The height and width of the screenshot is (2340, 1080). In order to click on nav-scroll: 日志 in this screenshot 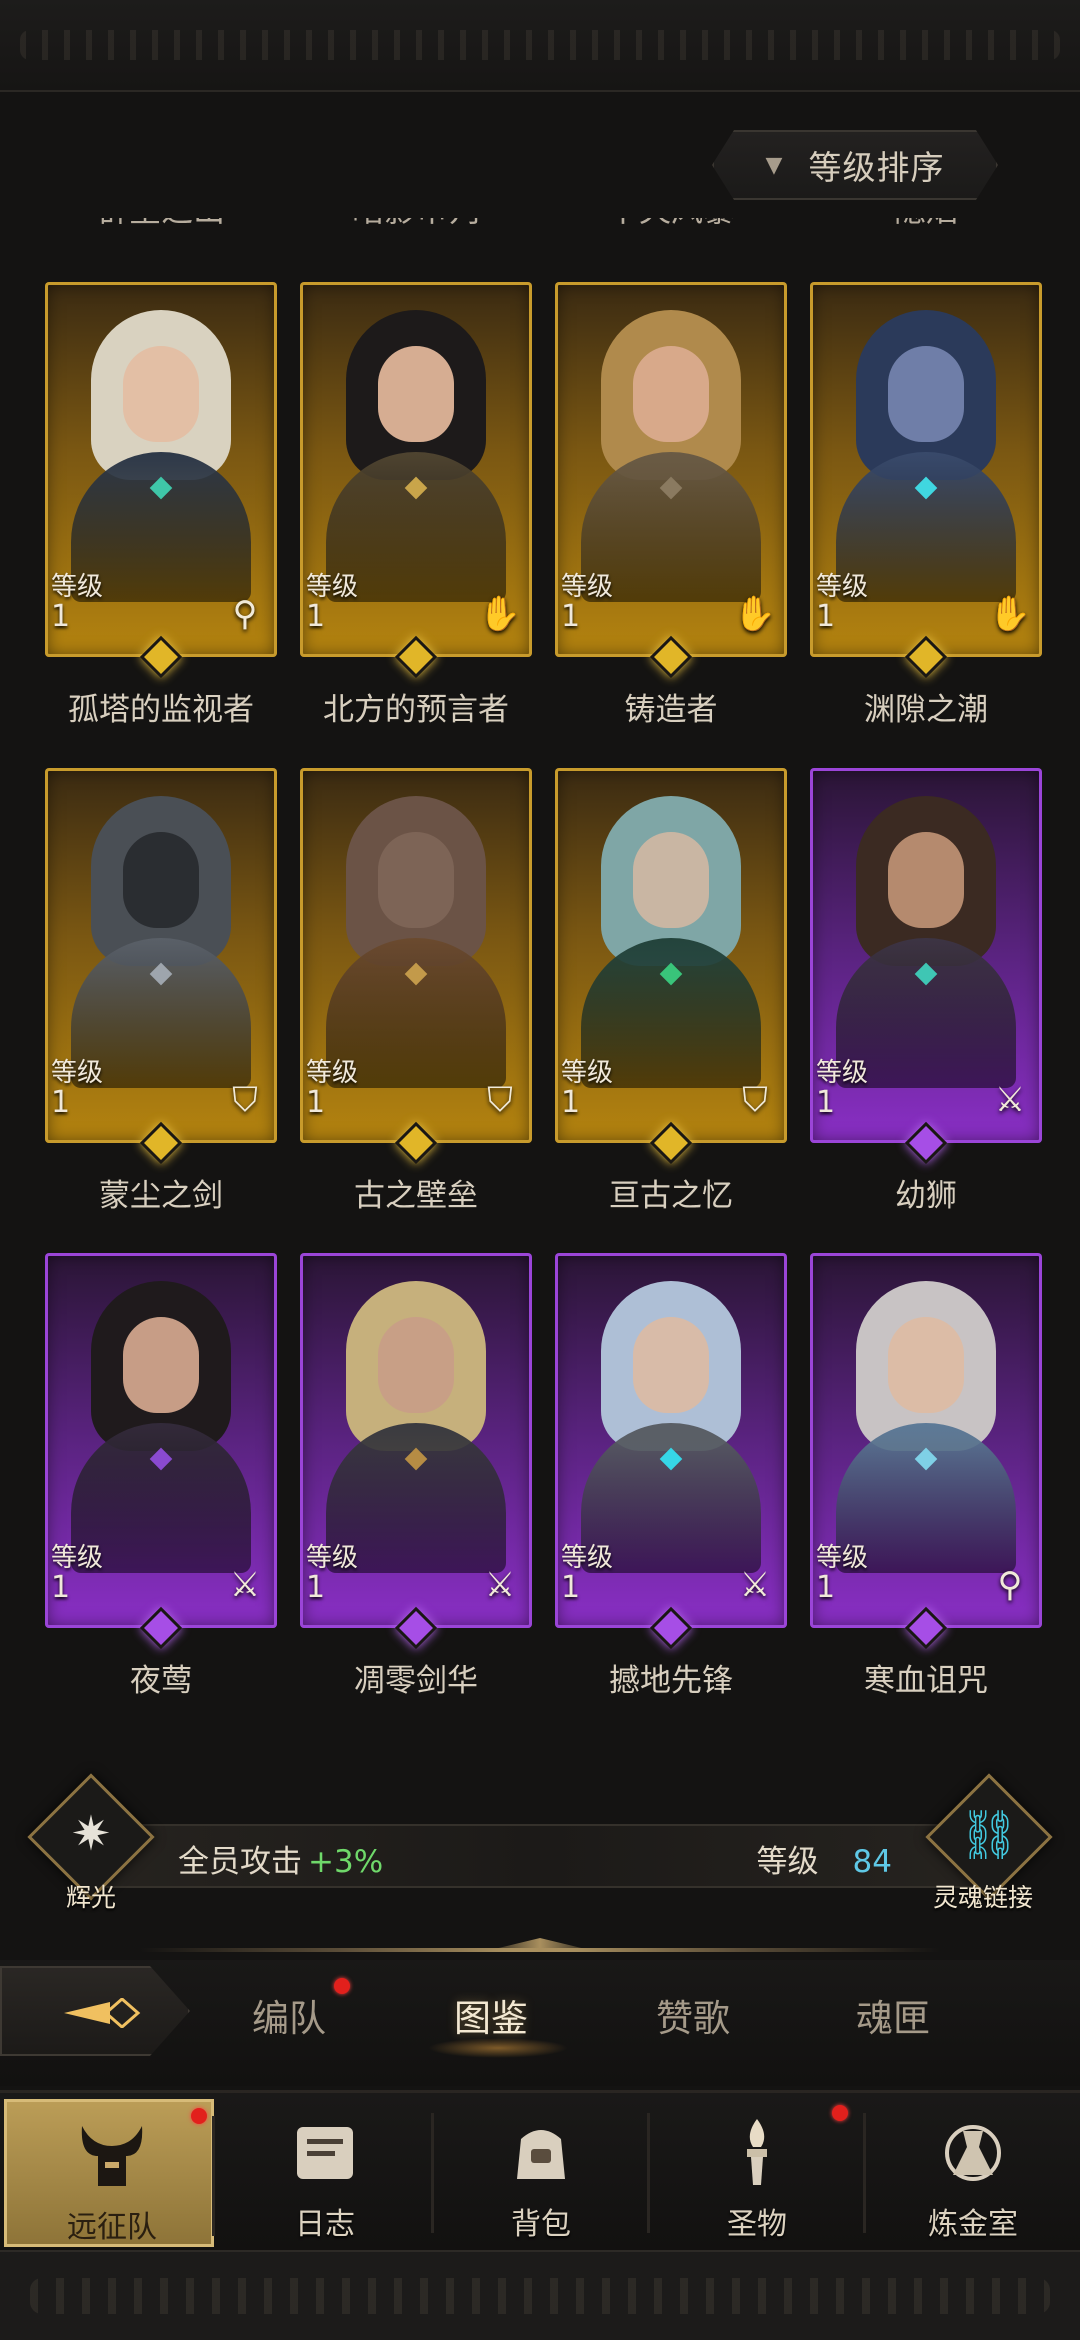, I will do `click(327, 2173)`.